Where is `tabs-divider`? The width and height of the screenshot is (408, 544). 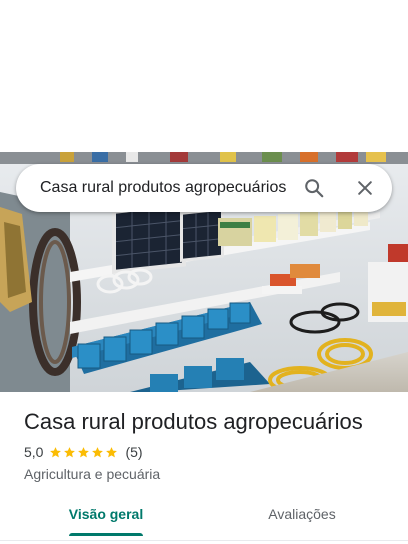
tabs-divider is located at coordinates (204, 540).